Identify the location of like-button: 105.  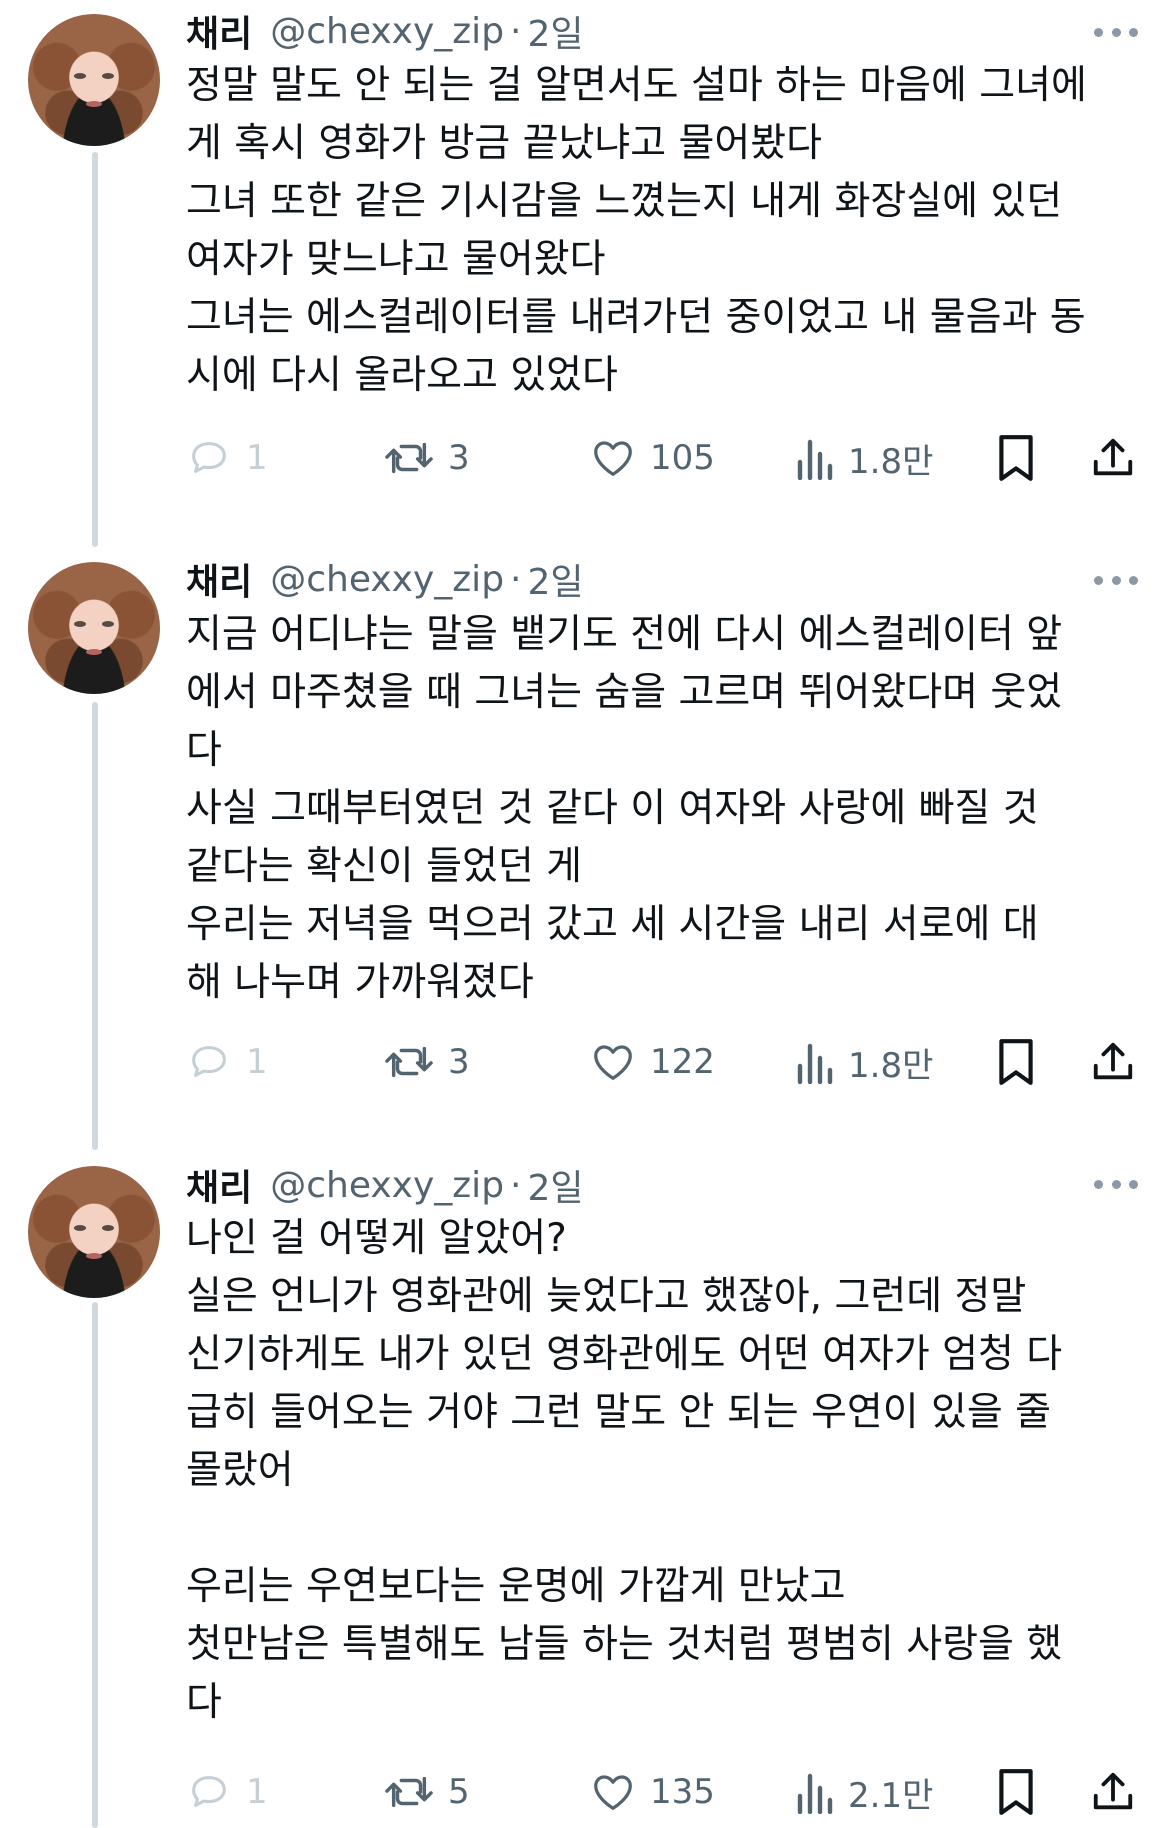
(652, 458).